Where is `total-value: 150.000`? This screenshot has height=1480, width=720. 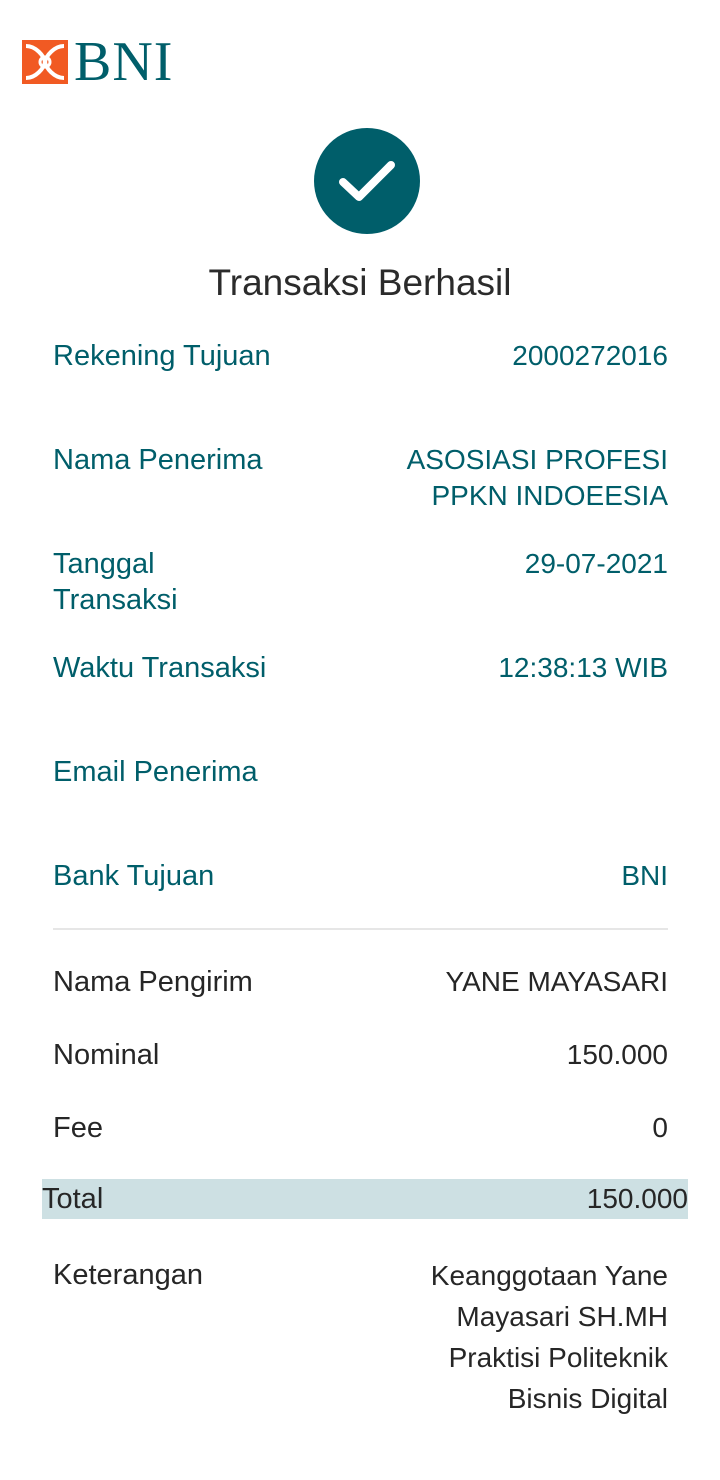 total-value: 150.000 is located at coordinates (637, 1198).